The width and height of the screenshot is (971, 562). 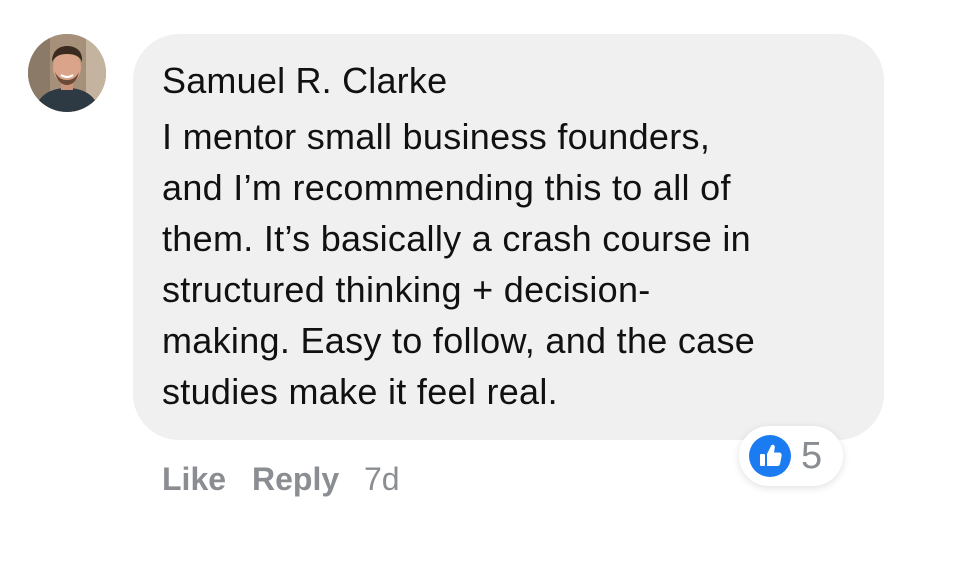 I want to click on comment-text-line: studies make it feel real., so click(x=360, y=391).